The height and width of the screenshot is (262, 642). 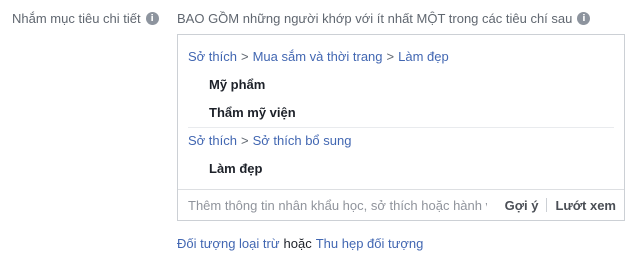 I want to click on or-text: hoặc, so click(x=297, y=243).